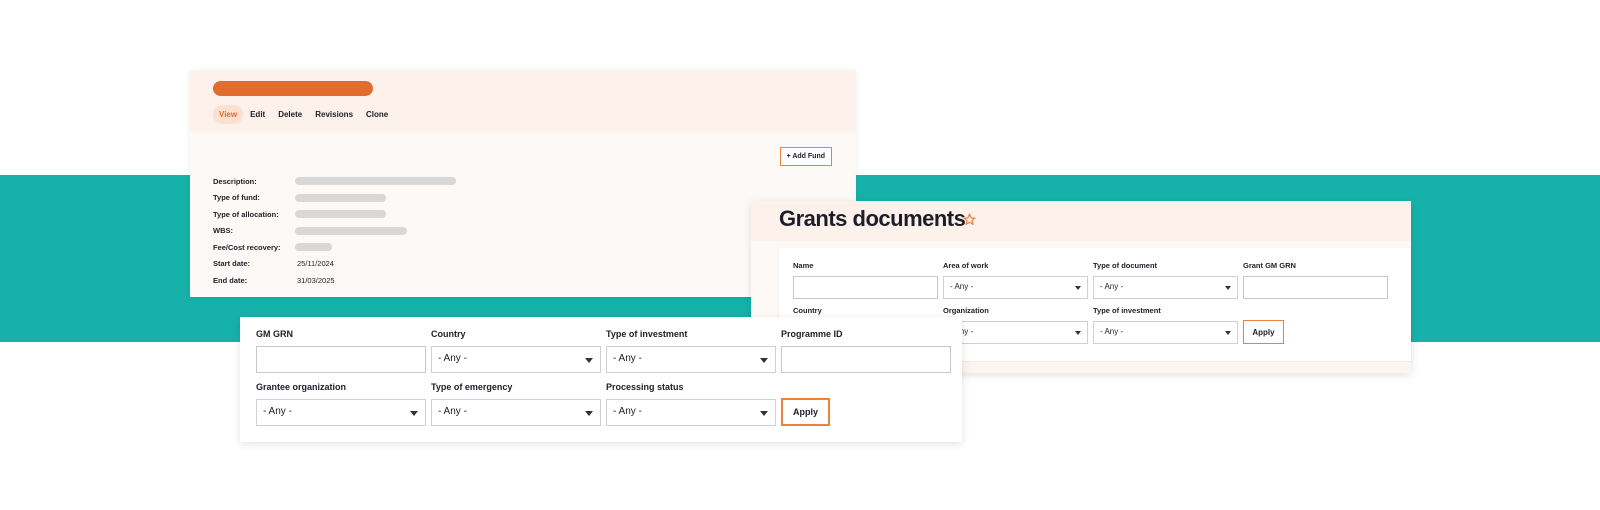 Image resolution: width=1600 pixels, height=510 pixels. I want to click on field-start-date: Start date: 25/11/2024, so click(334, 264).